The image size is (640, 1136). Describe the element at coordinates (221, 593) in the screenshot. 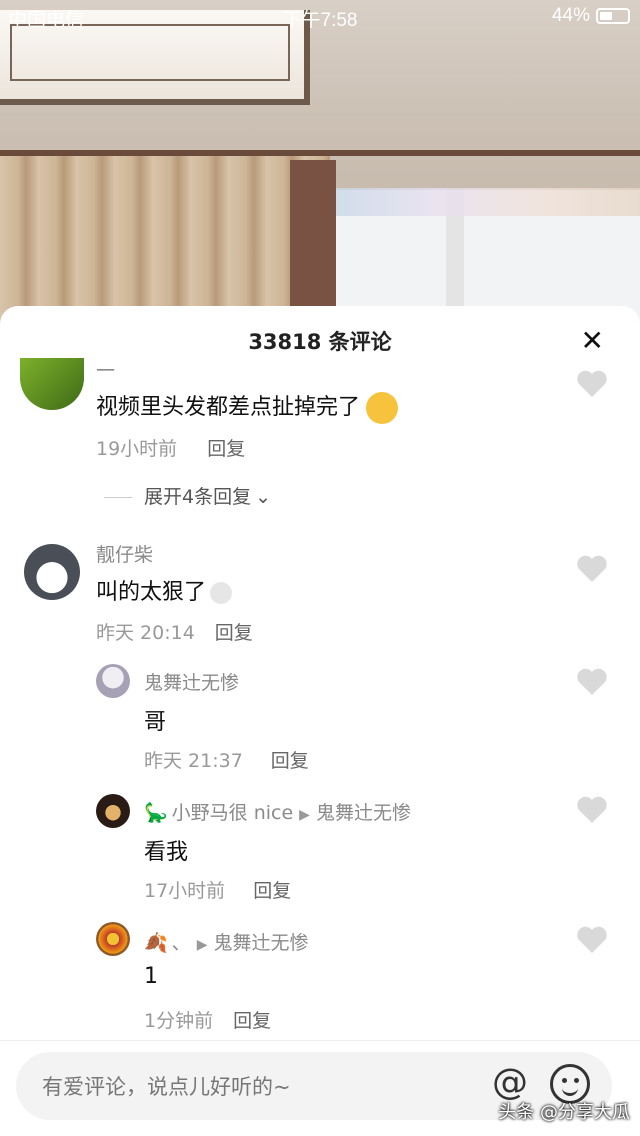

I see `dog-emoji-icon` at that location.